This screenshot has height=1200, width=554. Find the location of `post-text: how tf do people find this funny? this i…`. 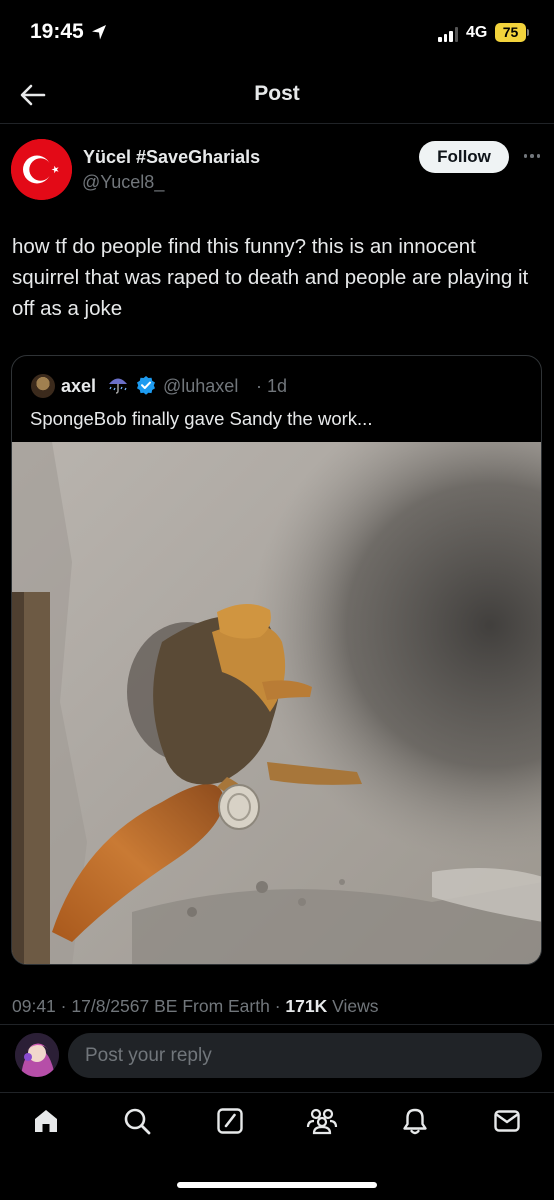

post-text: how tf do people find this funny? this i… is located at coordinates (270, 277).